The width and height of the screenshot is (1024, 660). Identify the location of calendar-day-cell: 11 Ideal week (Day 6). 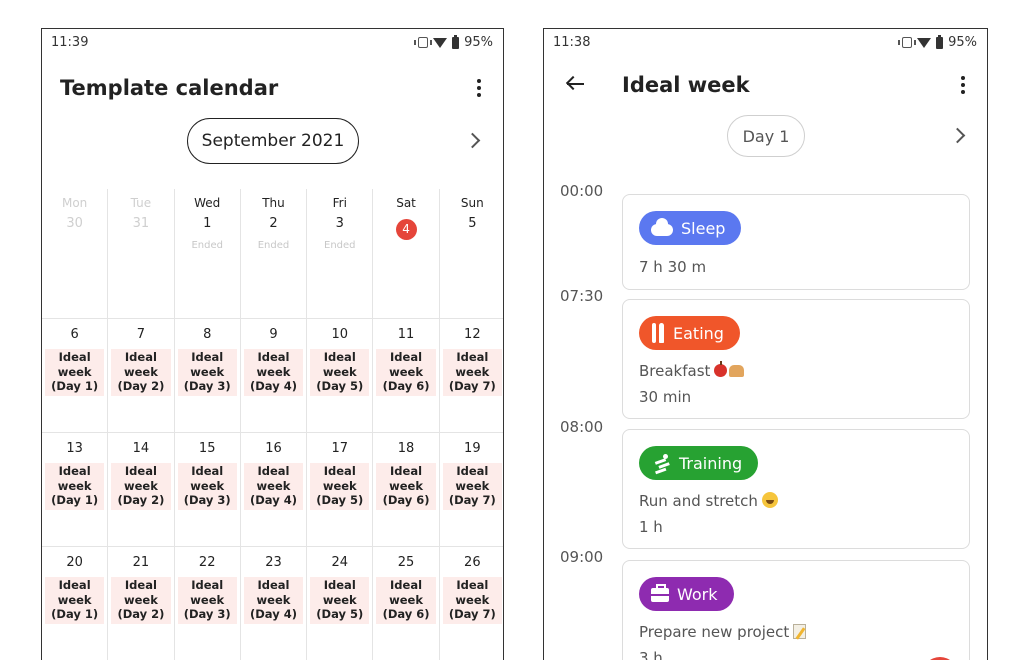
(406, 375).